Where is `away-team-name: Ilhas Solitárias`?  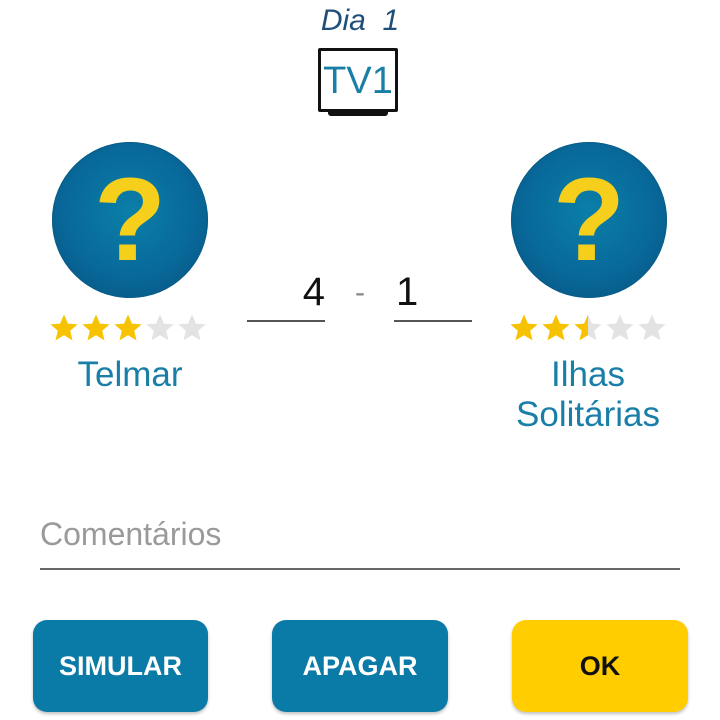 away-team-name: Ilhas Solitárias is located at coordinates (588, 395).